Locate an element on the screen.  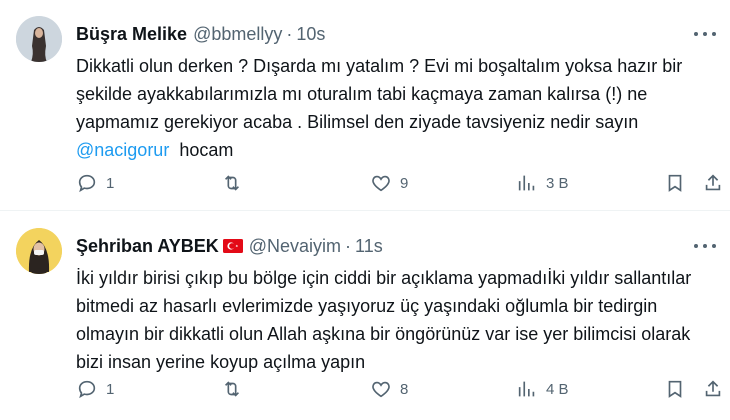
like-count: 8 is located at coordinates (404, 389).